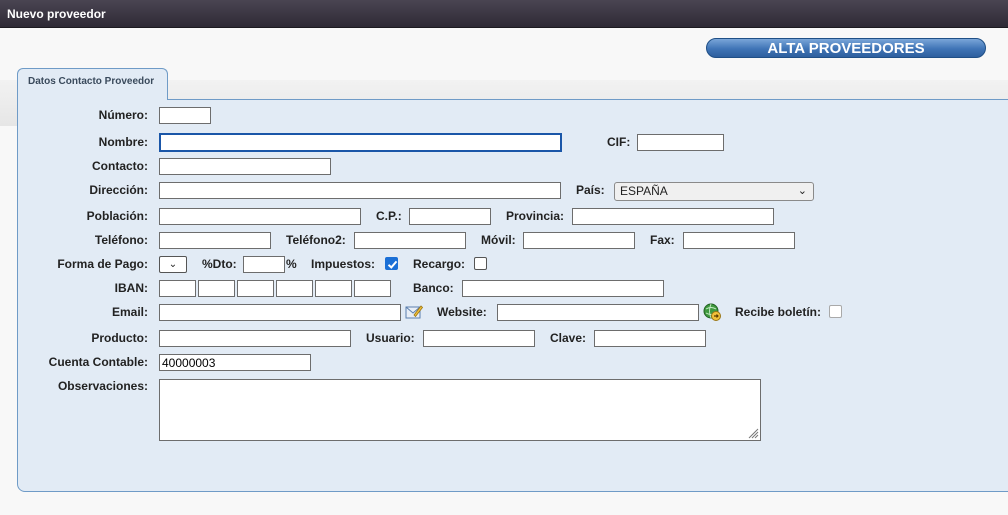  Describe the element at coordinates (479, 338) in the screenshot. I see `usuario-input` at that location.